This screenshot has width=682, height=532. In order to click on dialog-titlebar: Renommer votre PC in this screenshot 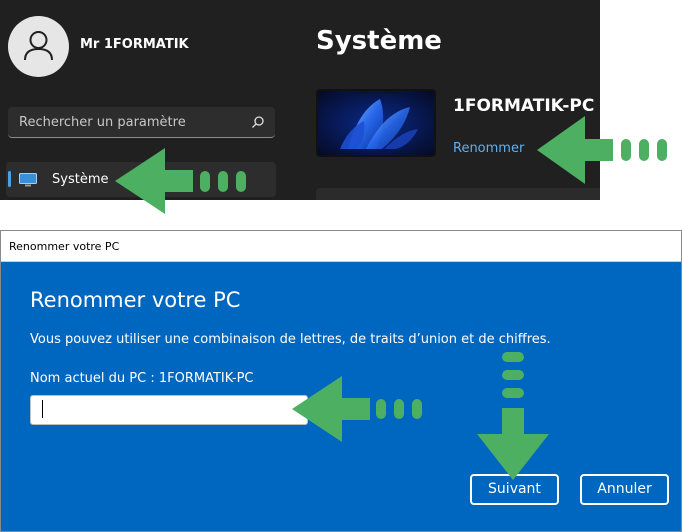, I will do `click(341, 246)`.